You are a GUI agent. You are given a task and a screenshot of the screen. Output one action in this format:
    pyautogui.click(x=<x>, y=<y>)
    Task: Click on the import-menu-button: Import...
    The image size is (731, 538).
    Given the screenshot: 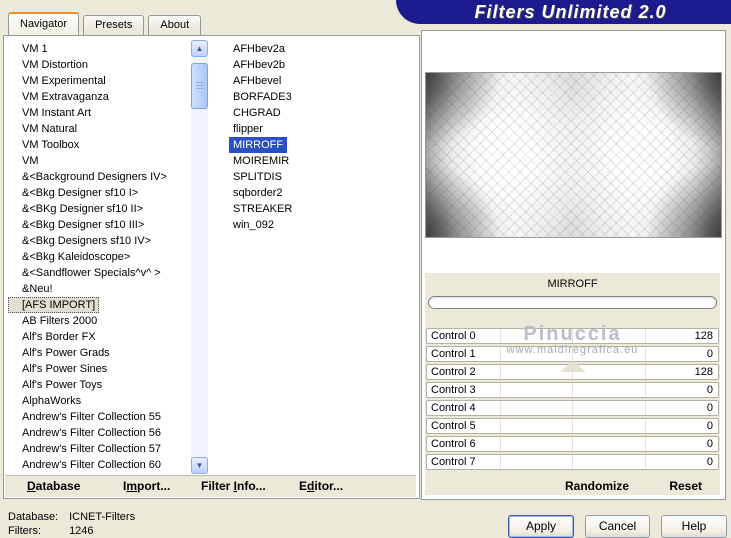 What is the action you would take?
    pyautogui.click(x=146, y=486)
    